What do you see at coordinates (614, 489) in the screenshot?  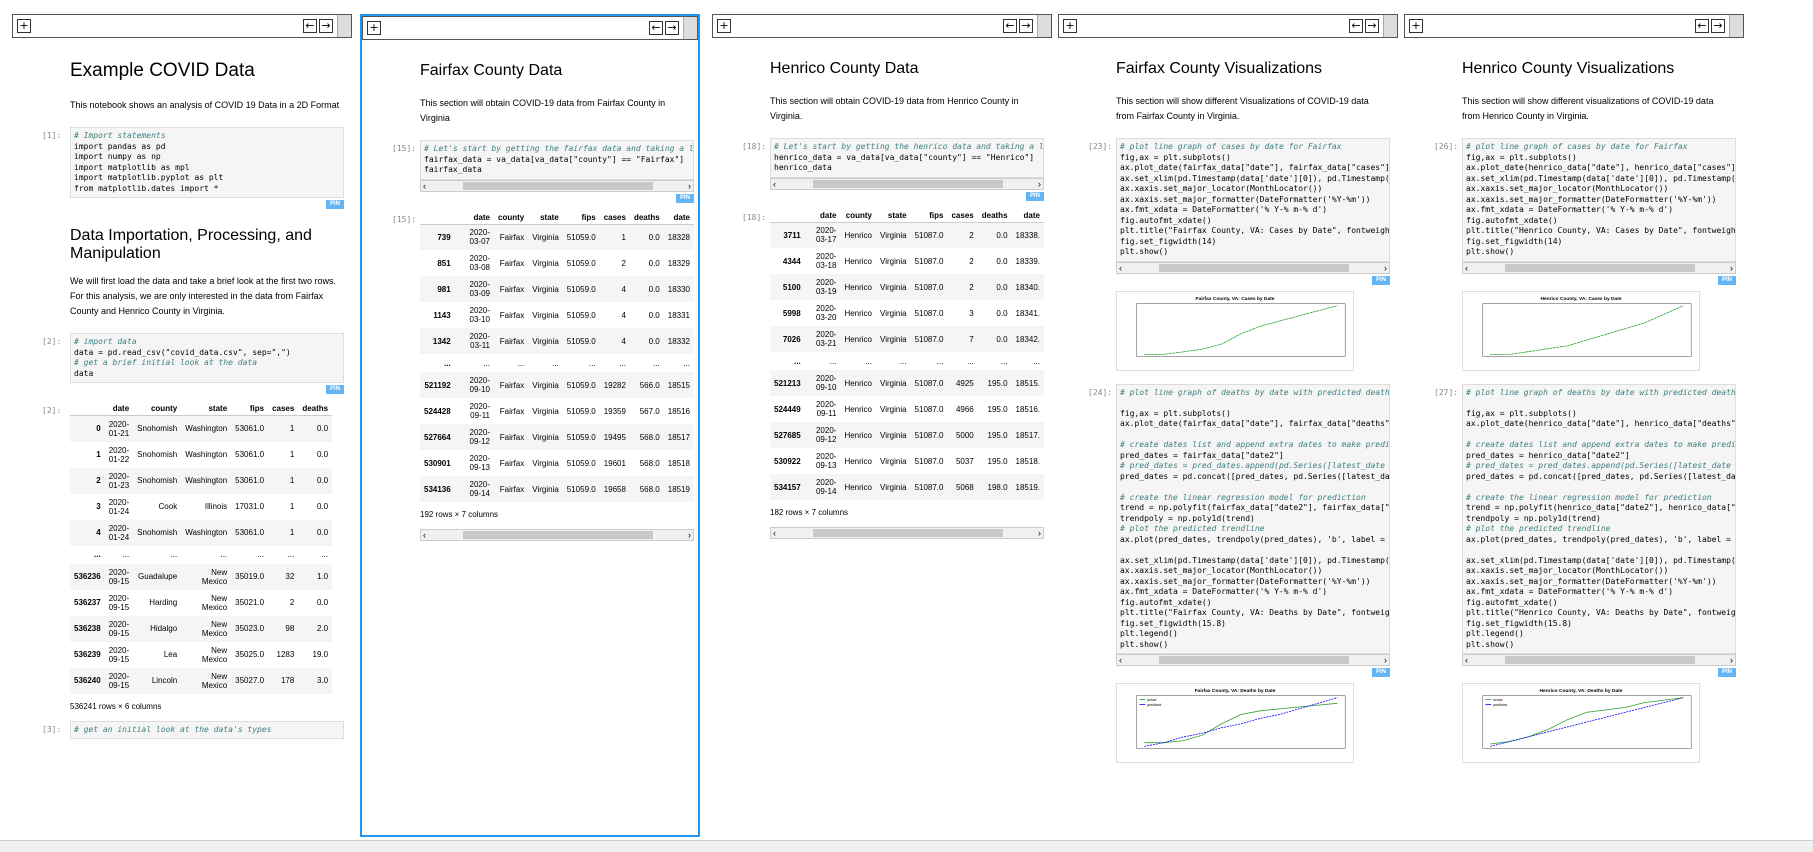 I see `table-cell: 19658` at bounding box center [614, 489].